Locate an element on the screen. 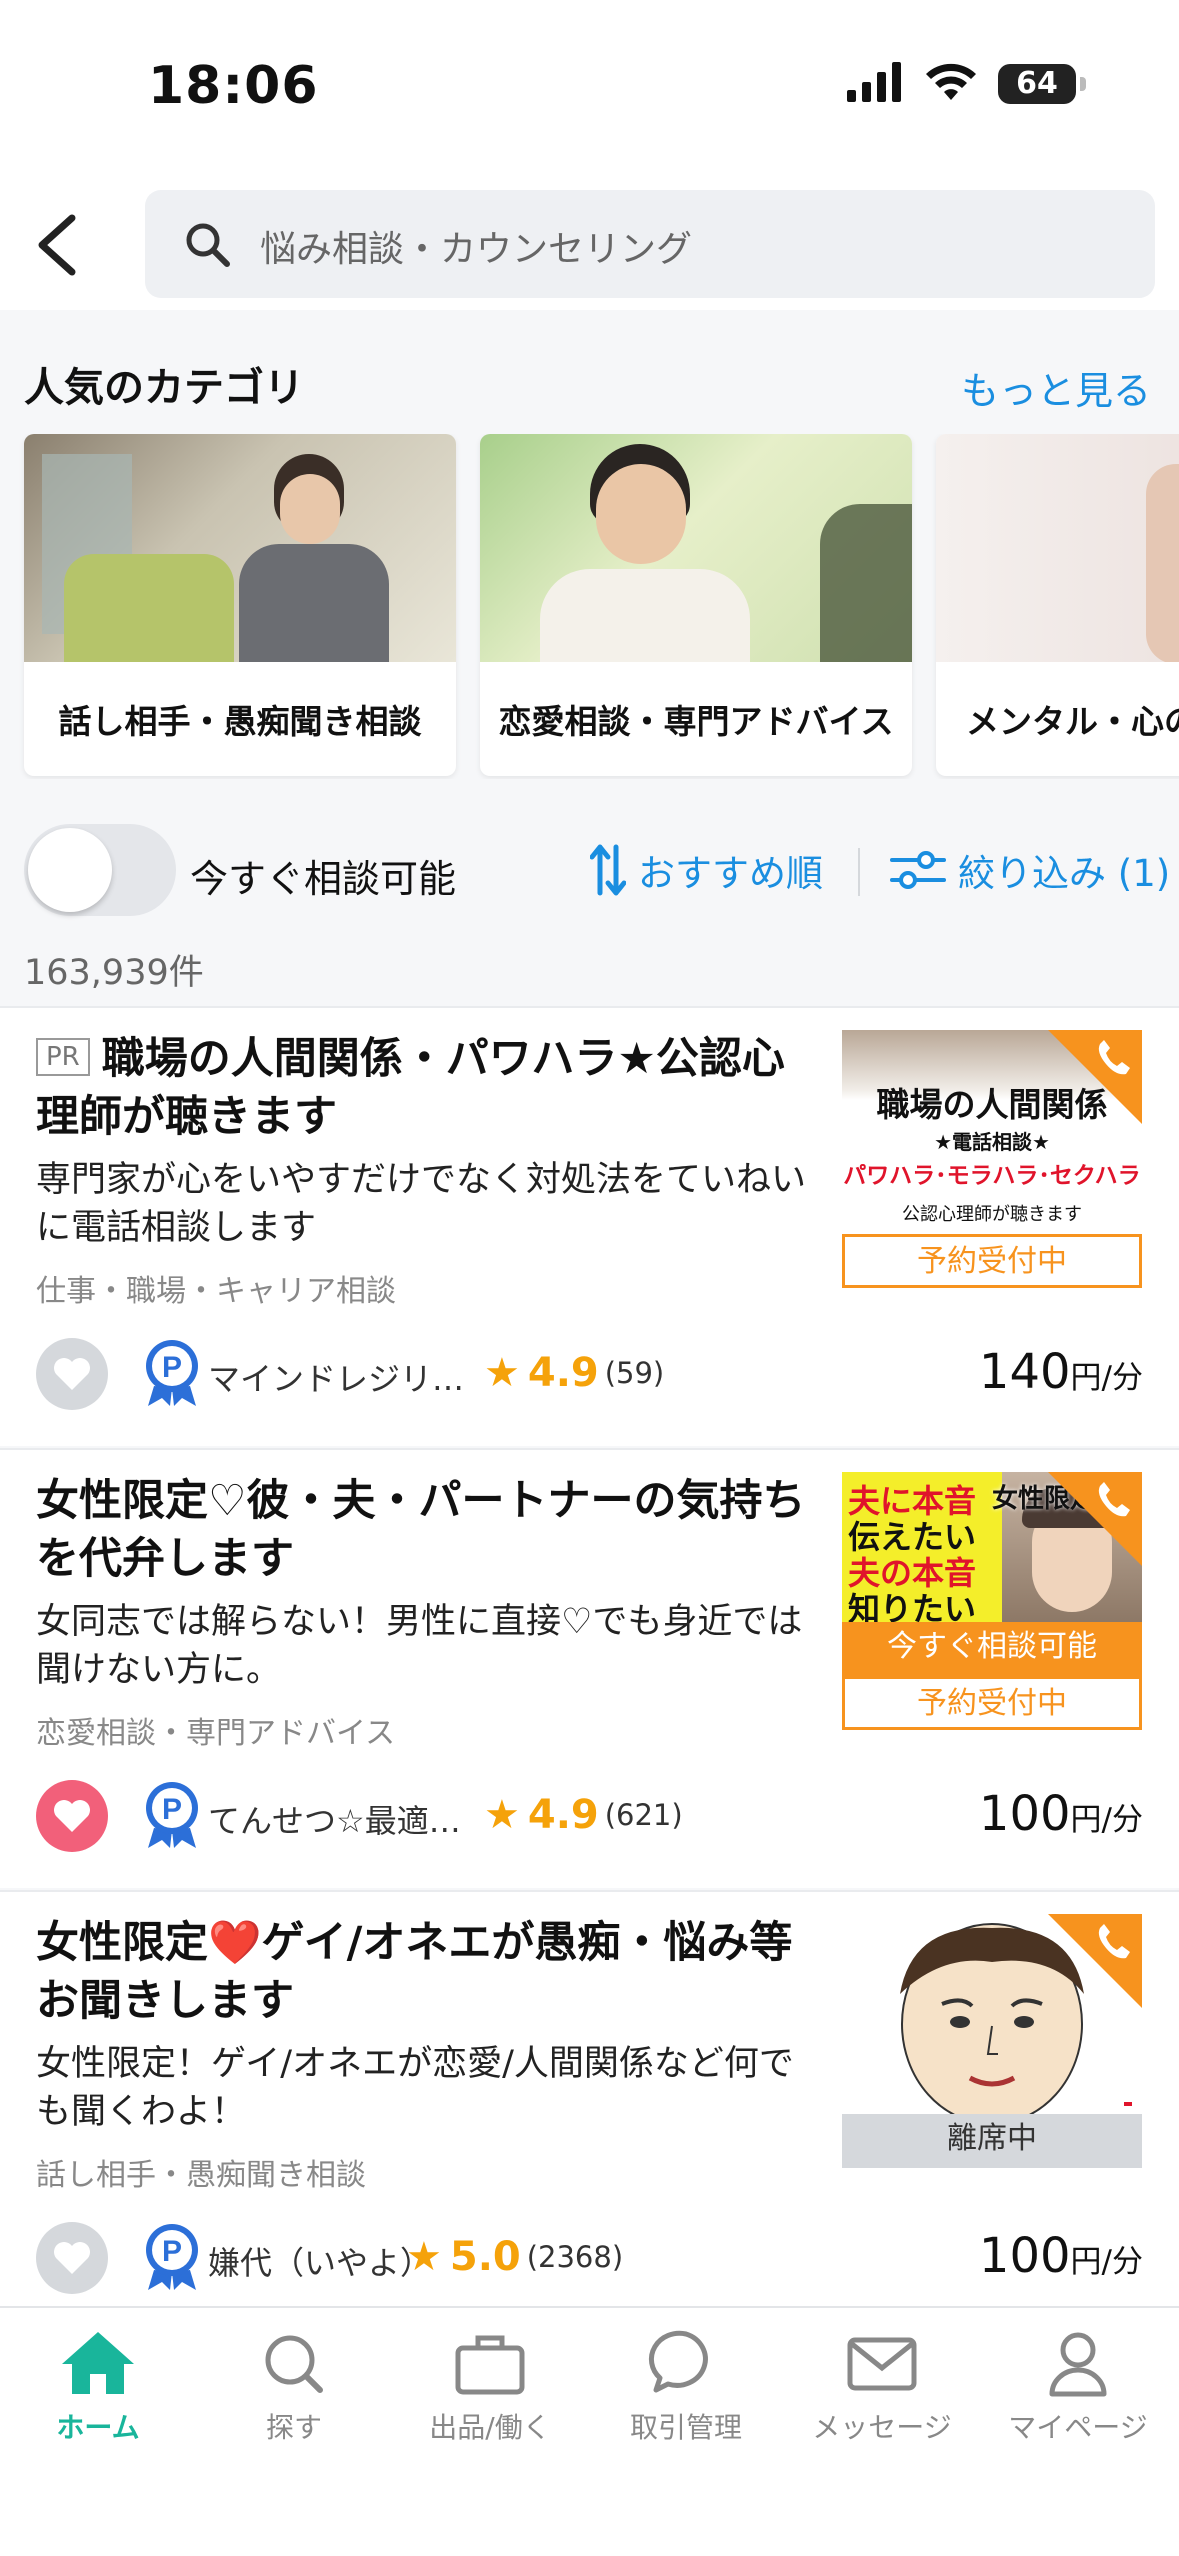 This screenshot has height=2556, width=1179. review-count: (2368) is located at coordinates (575, 2257).